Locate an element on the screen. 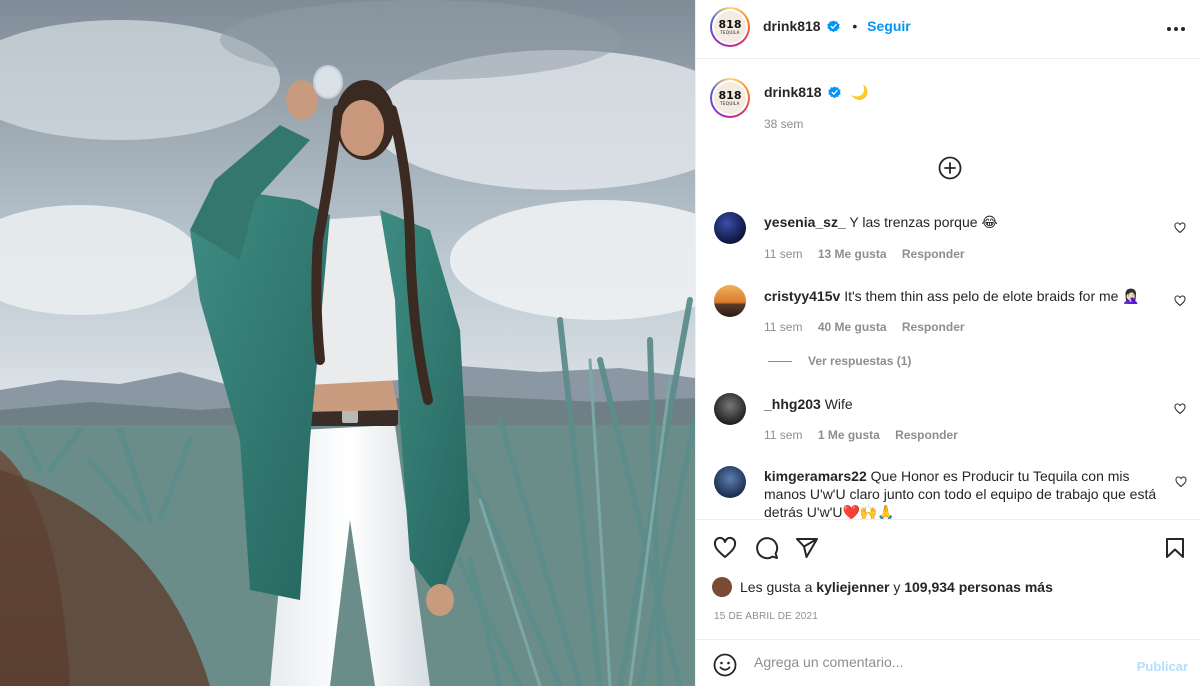 The width and height of the screenshot is (1200, 686). commenter-username: cristyy415v is located at coordinates (802, 296).